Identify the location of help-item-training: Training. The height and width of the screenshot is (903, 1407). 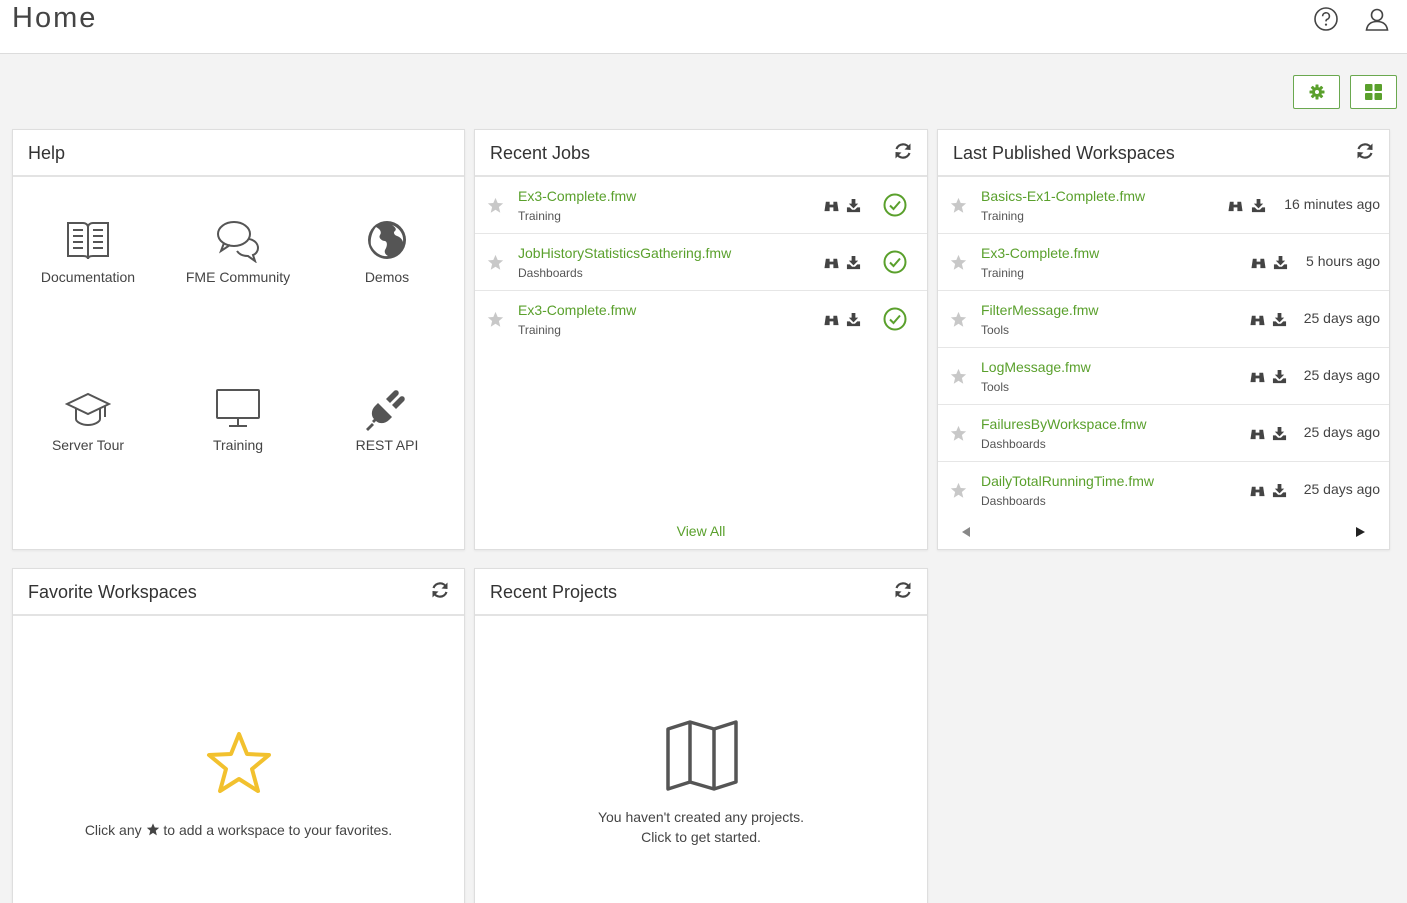
(238, 419).